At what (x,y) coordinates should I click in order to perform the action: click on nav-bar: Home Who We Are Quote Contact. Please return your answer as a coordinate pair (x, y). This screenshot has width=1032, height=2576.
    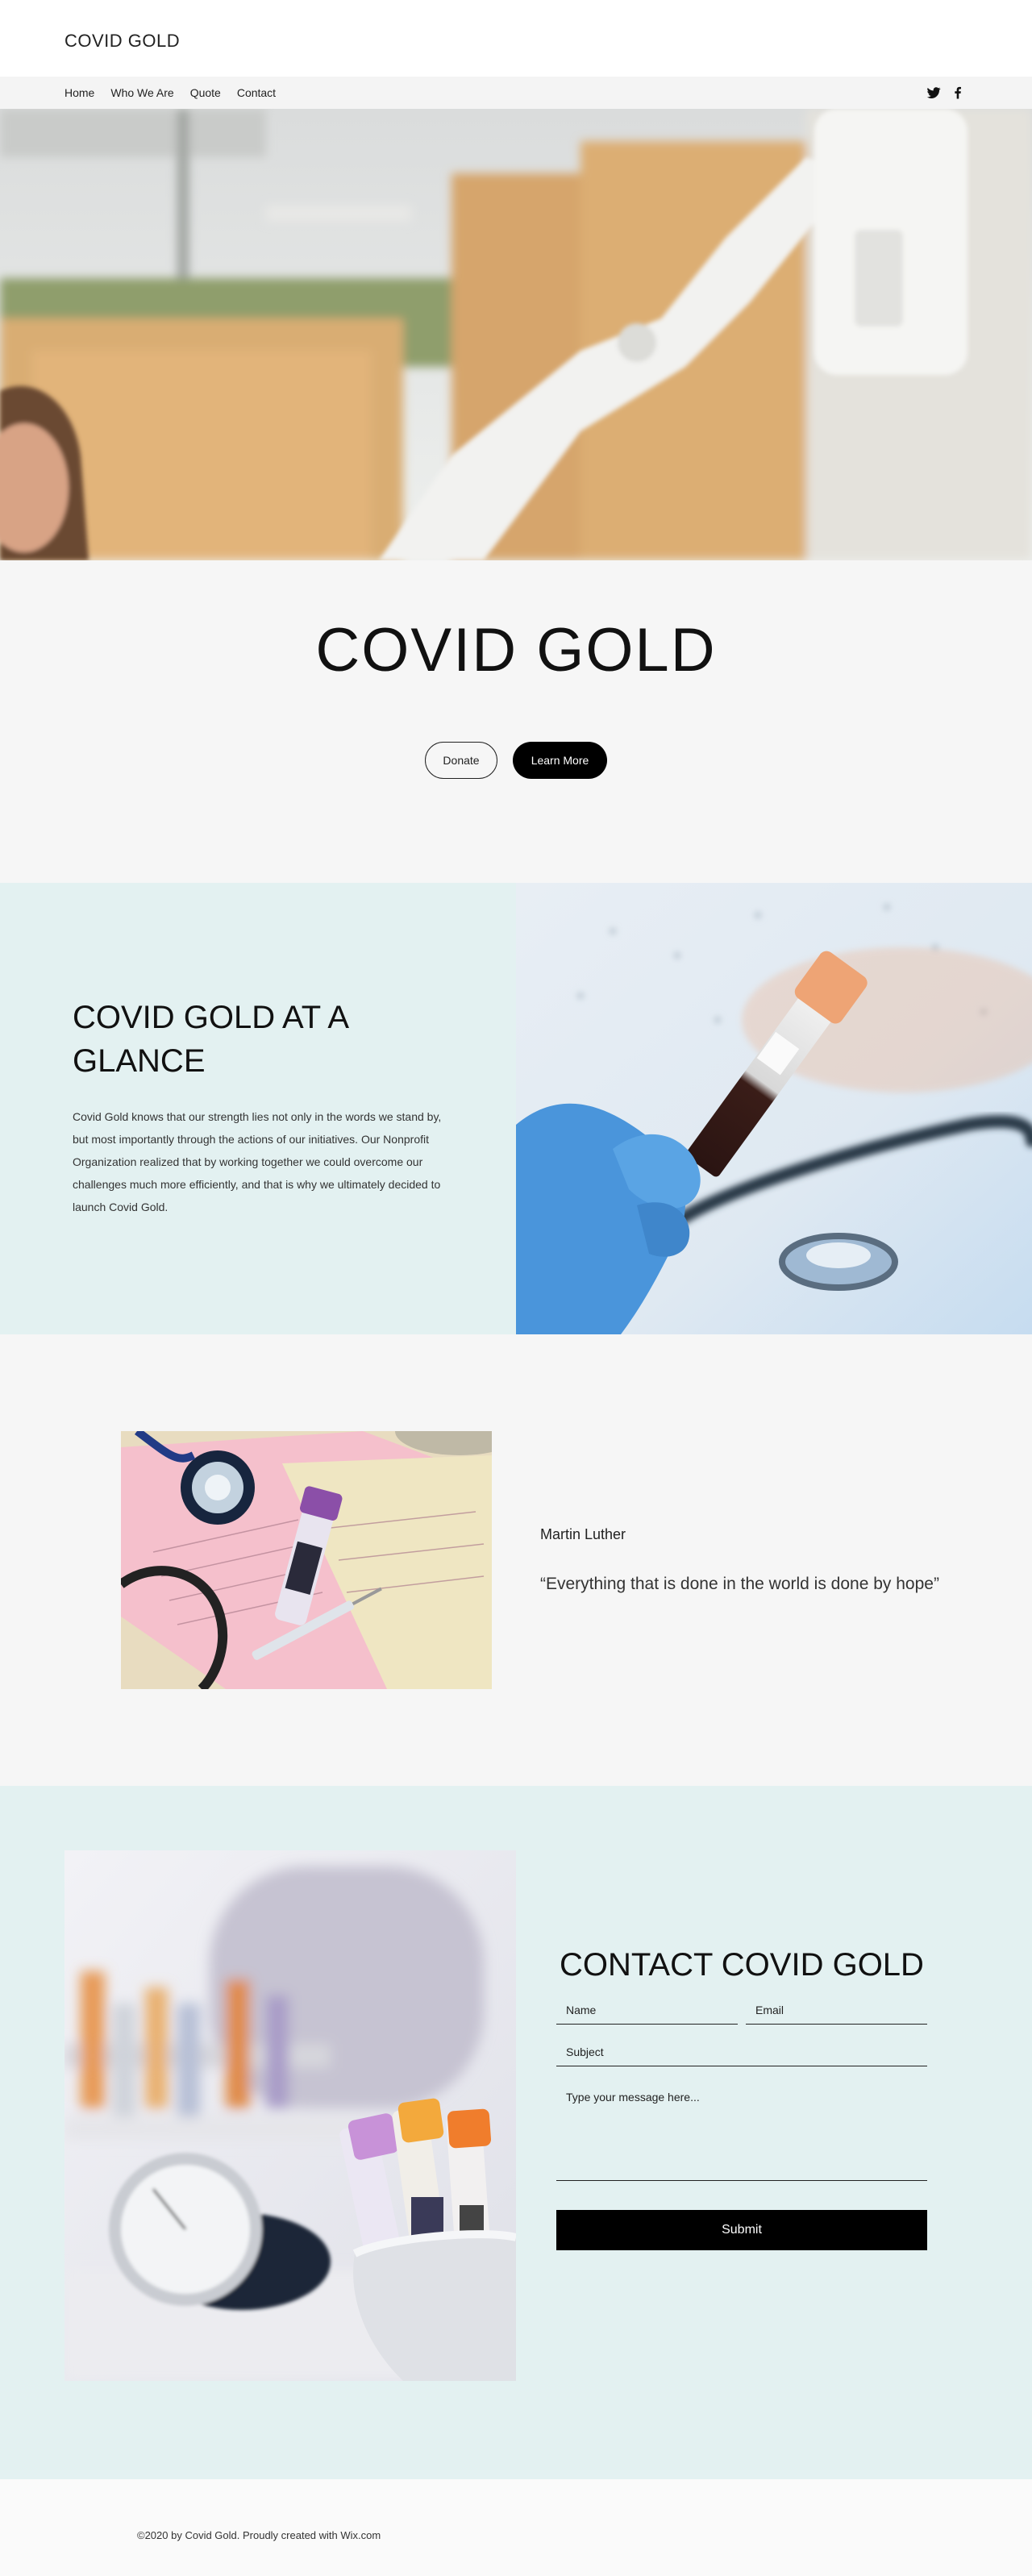
    Looking at the image, I should click on (516, 93).